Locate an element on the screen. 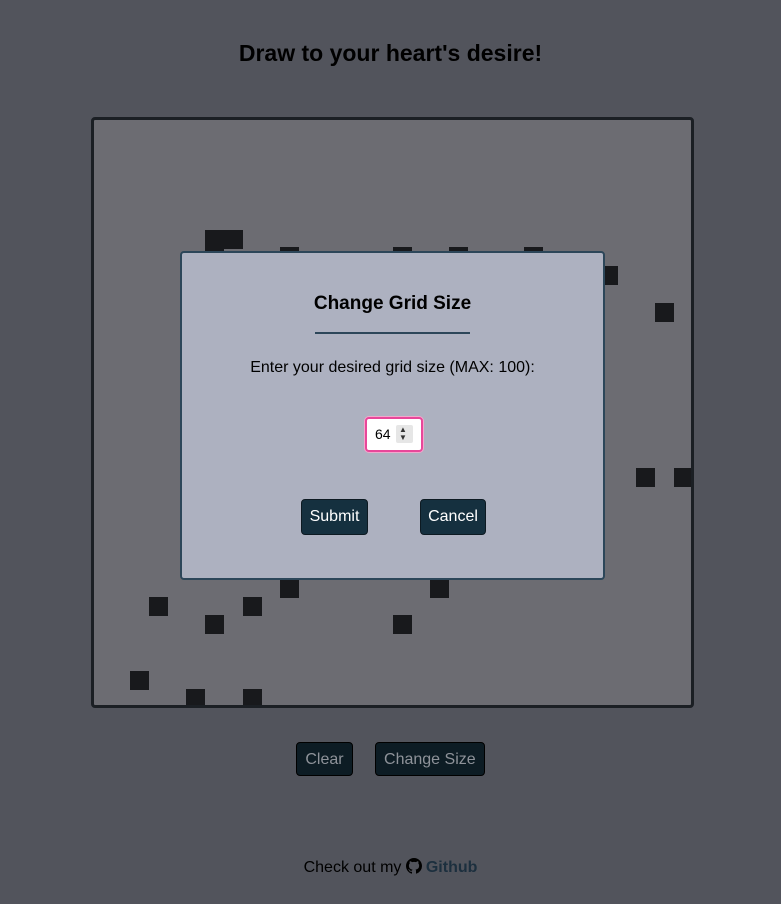  title-divider is located at coordinates (392, 333).